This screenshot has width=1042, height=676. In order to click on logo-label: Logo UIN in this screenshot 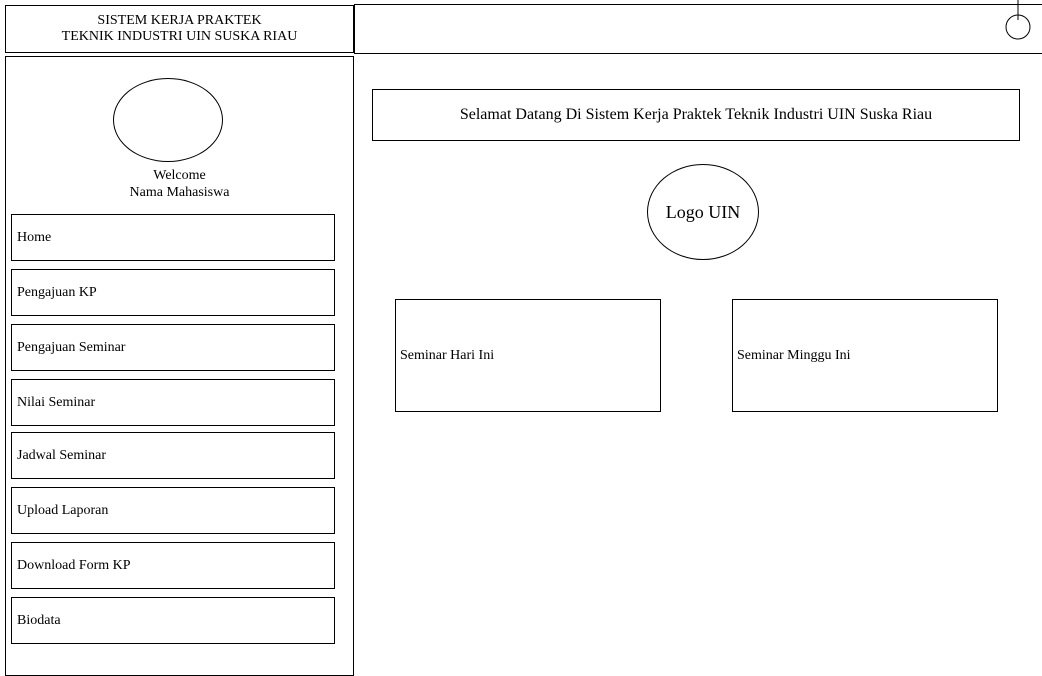, I will do `click(703, 211)`.